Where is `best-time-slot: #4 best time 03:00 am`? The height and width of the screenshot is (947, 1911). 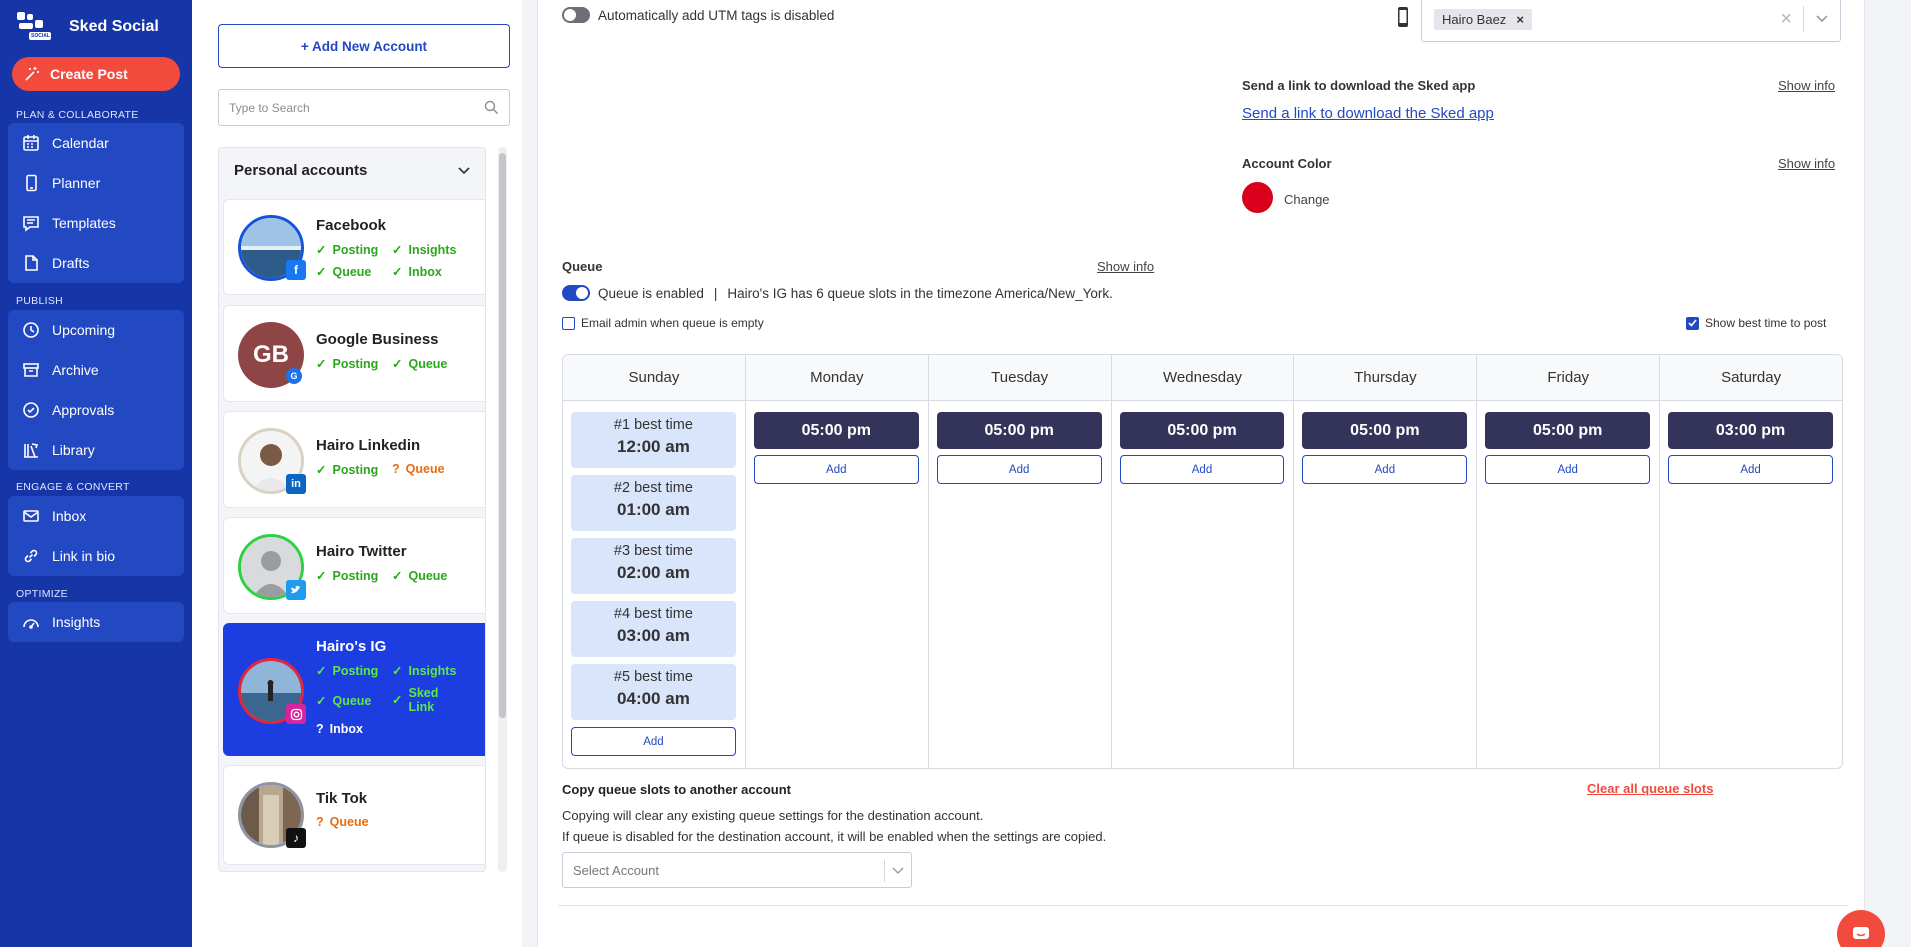
best-time-slot: #4 best time 03:00 am is located at coordinates (653, 629).